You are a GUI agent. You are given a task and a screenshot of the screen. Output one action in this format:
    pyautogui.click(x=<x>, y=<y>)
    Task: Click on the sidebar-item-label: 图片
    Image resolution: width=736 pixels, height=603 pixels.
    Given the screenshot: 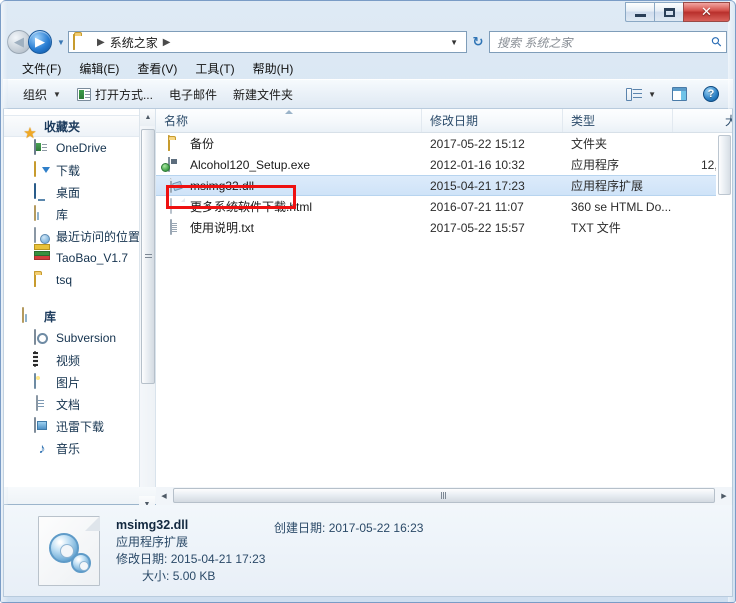 What is the action you would take?
    pyautogui.click(x=68, y=382)
    